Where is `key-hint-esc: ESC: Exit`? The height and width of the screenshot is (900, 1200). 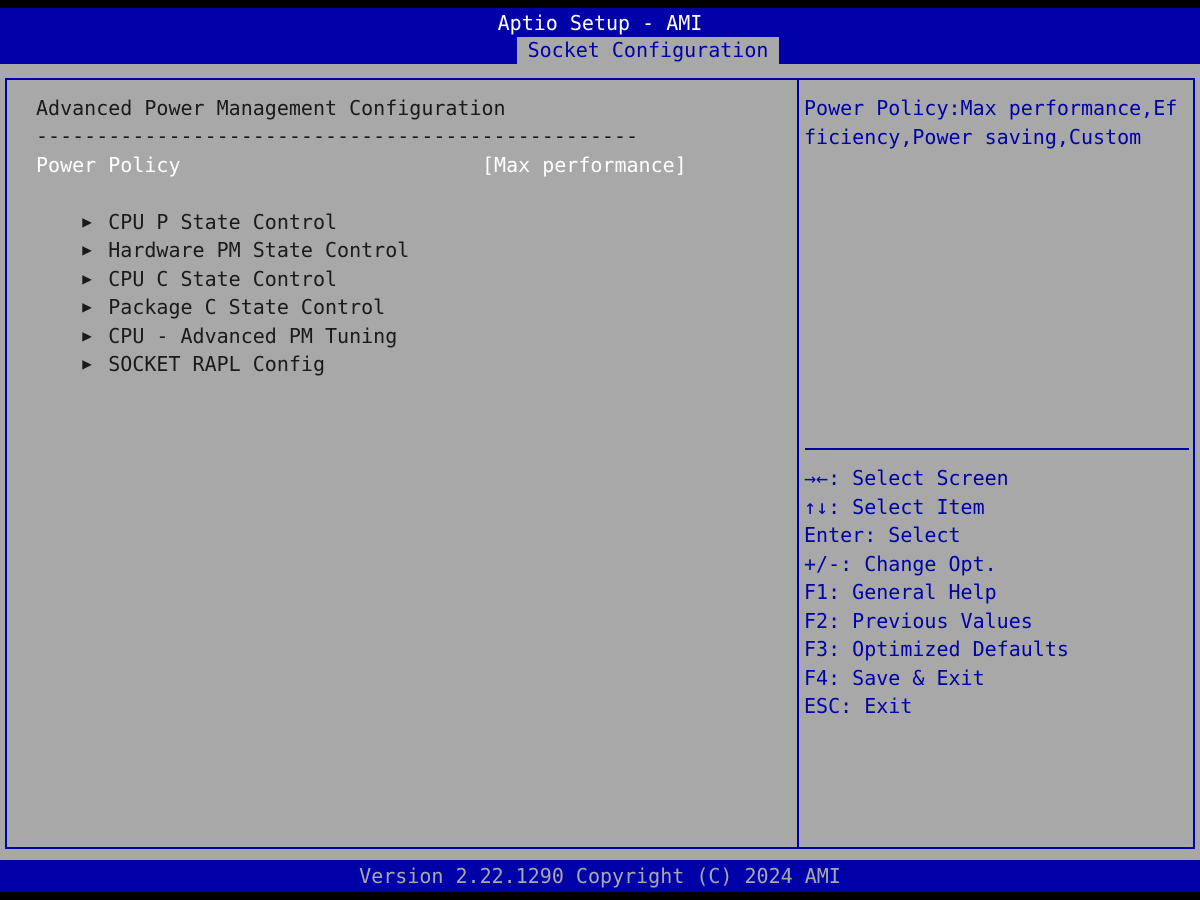
key-hint-esc: ESC: Exit is located at coordinates (858, 706).